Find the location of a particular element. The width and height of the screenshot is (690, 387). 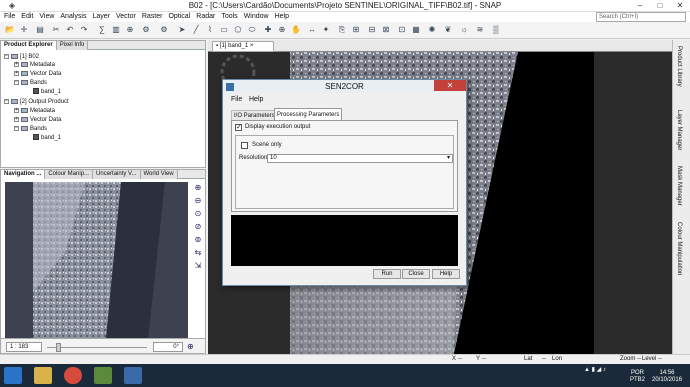

product-library-tab: Product Library is located at coordinates (679, 66).